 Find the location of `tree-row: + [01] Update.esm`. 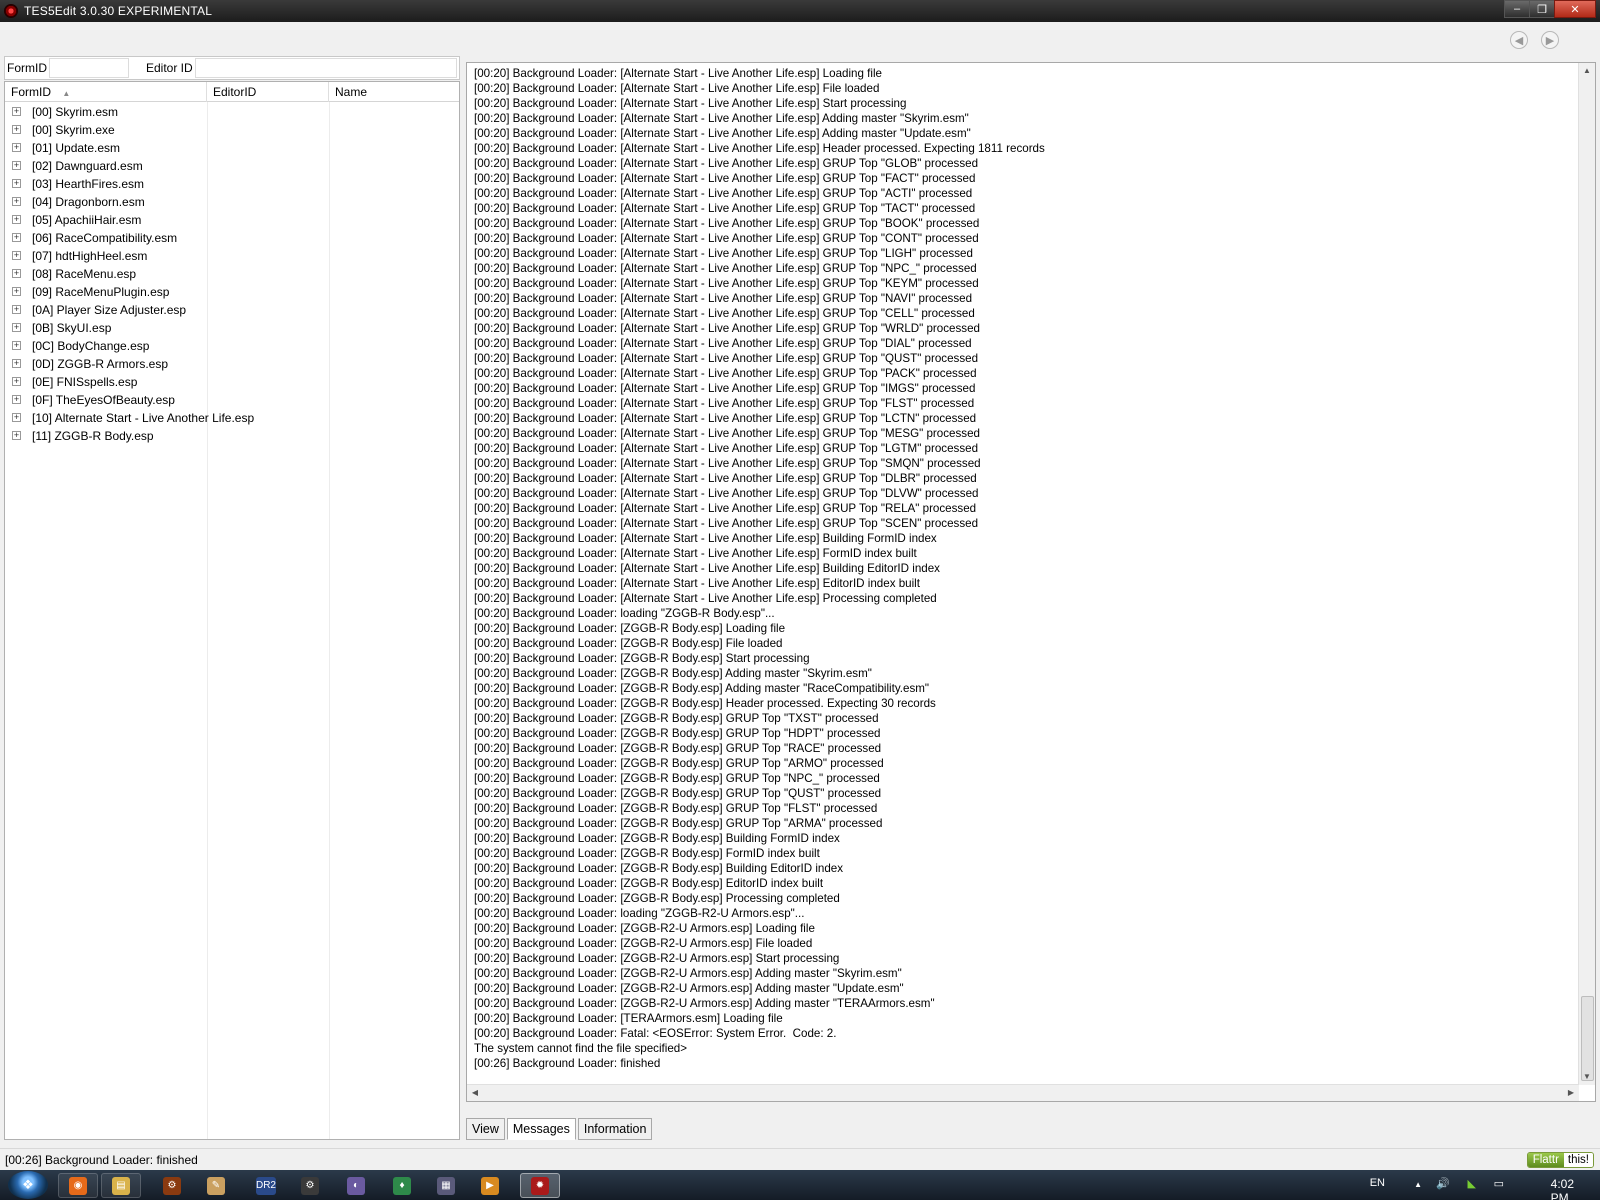

tree-row: + [01] Update.esm is located at coordinates (232, 148).